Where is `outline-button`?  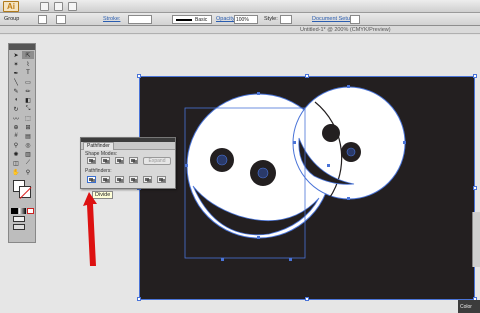 outline-button is located at coordinates (147, 179).